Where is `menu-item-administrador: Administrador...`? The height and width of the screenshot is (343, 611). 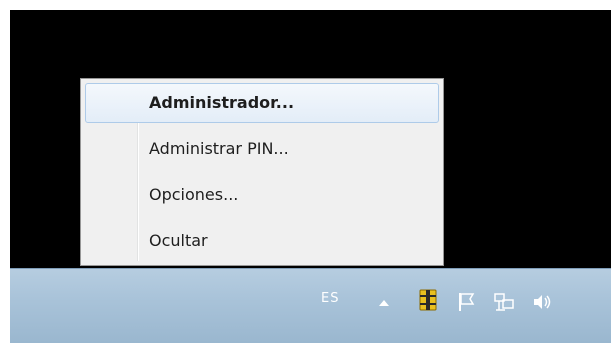 menu-item-administrador: Administrador... is located at coordinates (262, 103).